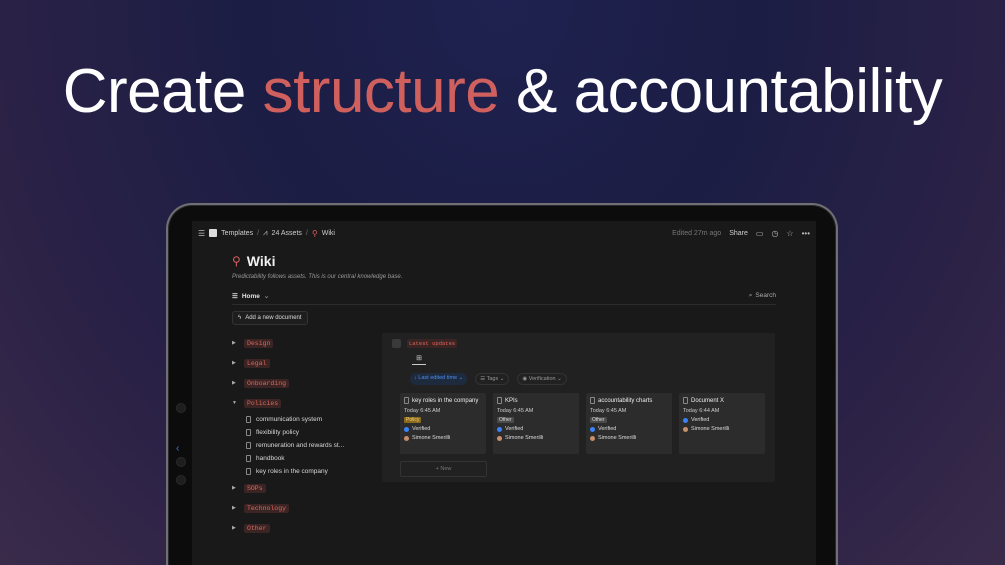 Image resolution: width=1005 pixels, height=565 pixels. Describe the element at coordinates (511, 400) in the screenshot. I see `card-title: KPIs` at that location.